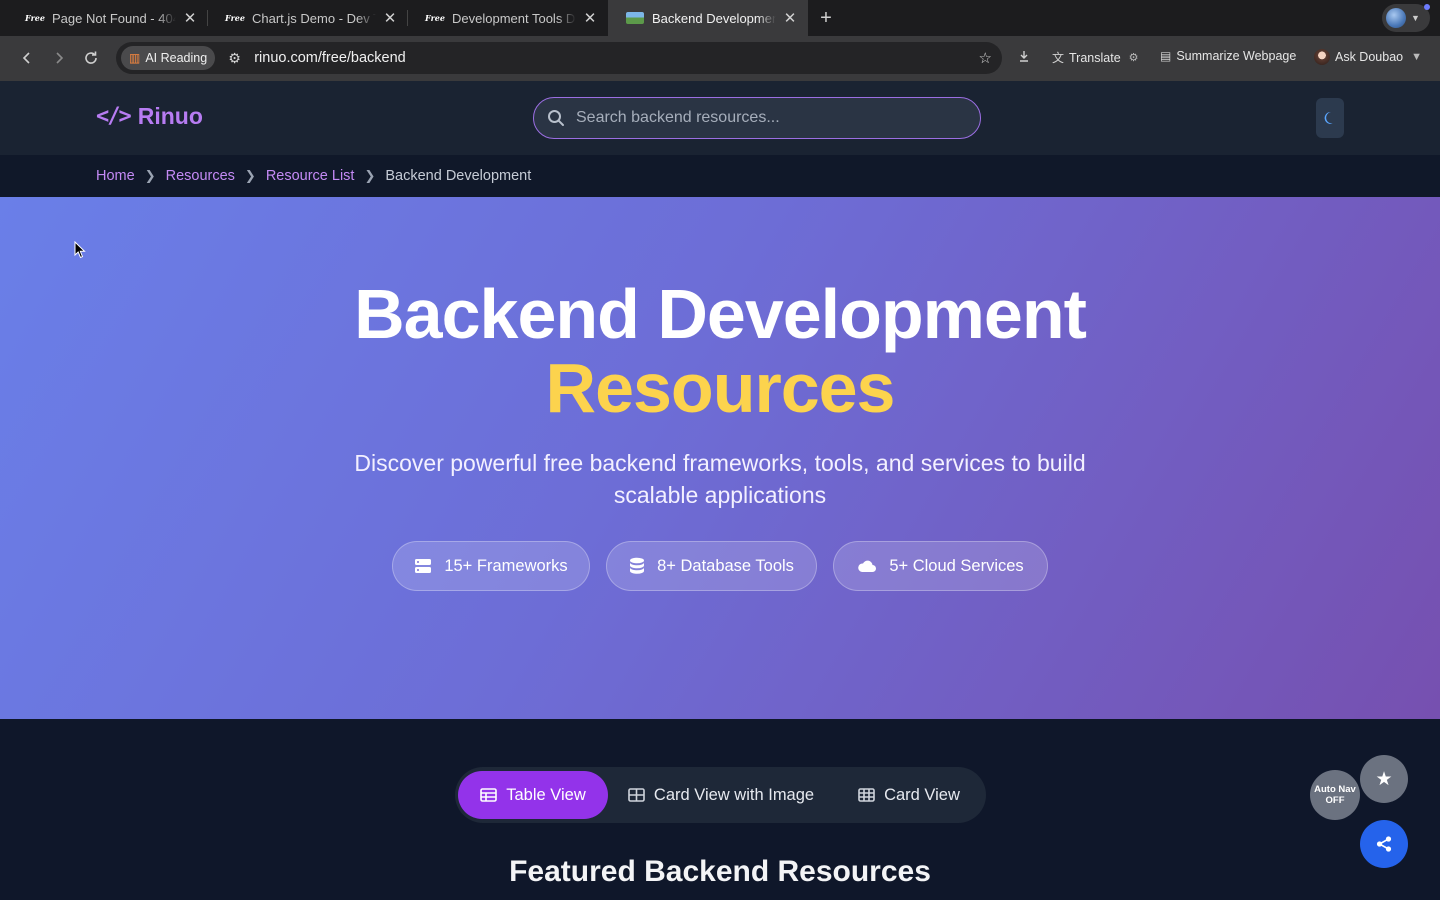 The width and height of the screenshot is (1440, 900). I want to click on forward-button, so click(59, 58).